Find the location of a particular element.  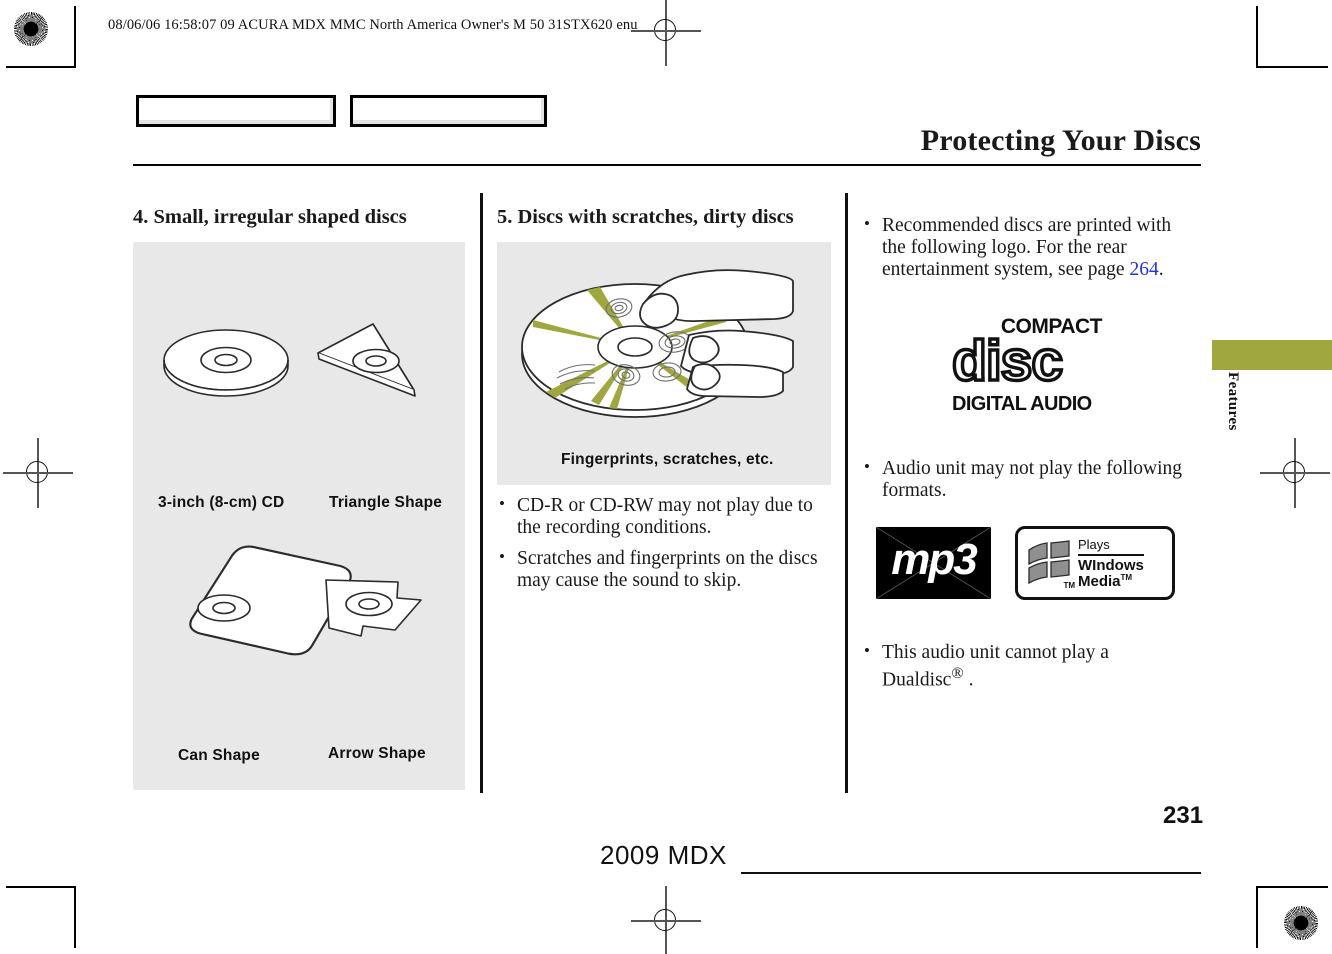

crop-rule-bottom-right-vertical is located at coordinates (1257, 917).